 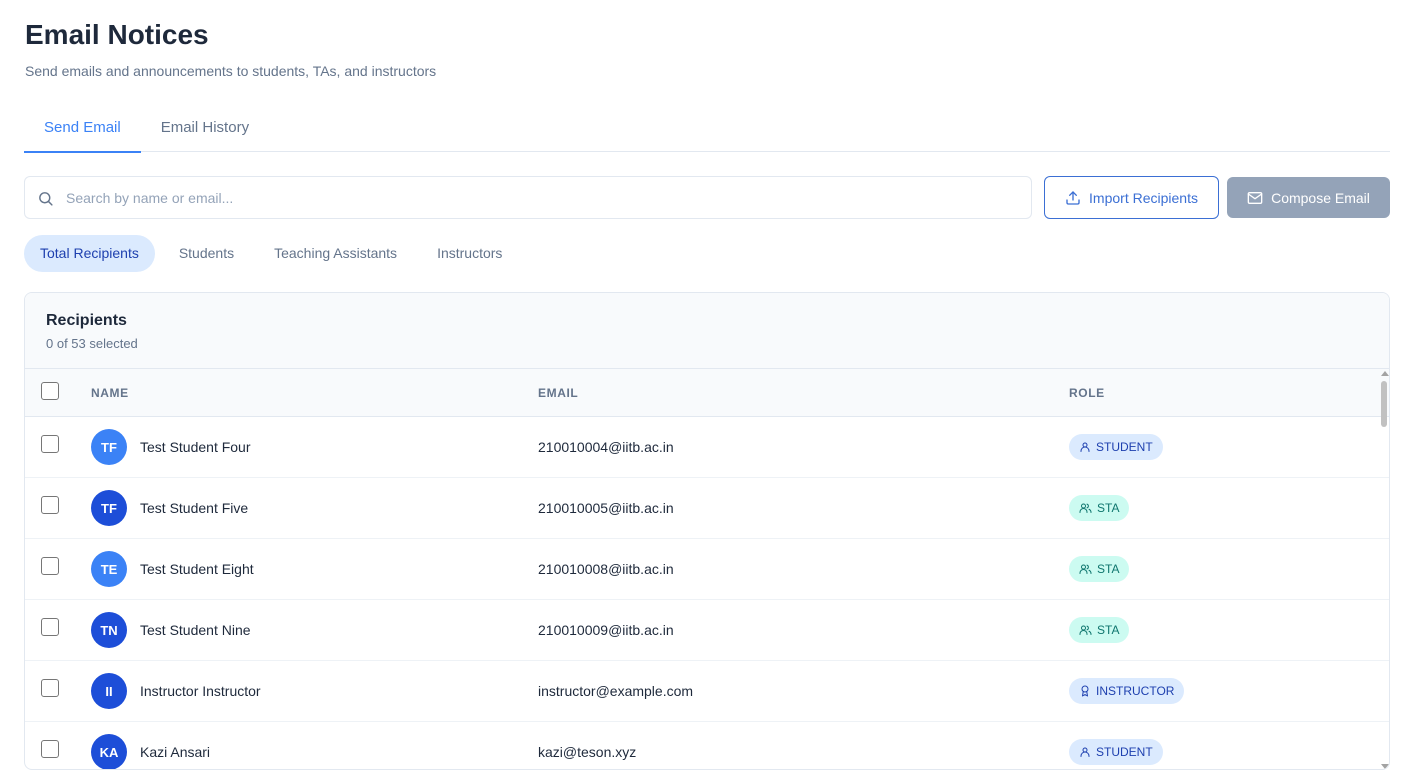 What do you see at coordinates (1085, 691) in the screenshot?
I see `award-icon` at bounding box center [1085, 691].